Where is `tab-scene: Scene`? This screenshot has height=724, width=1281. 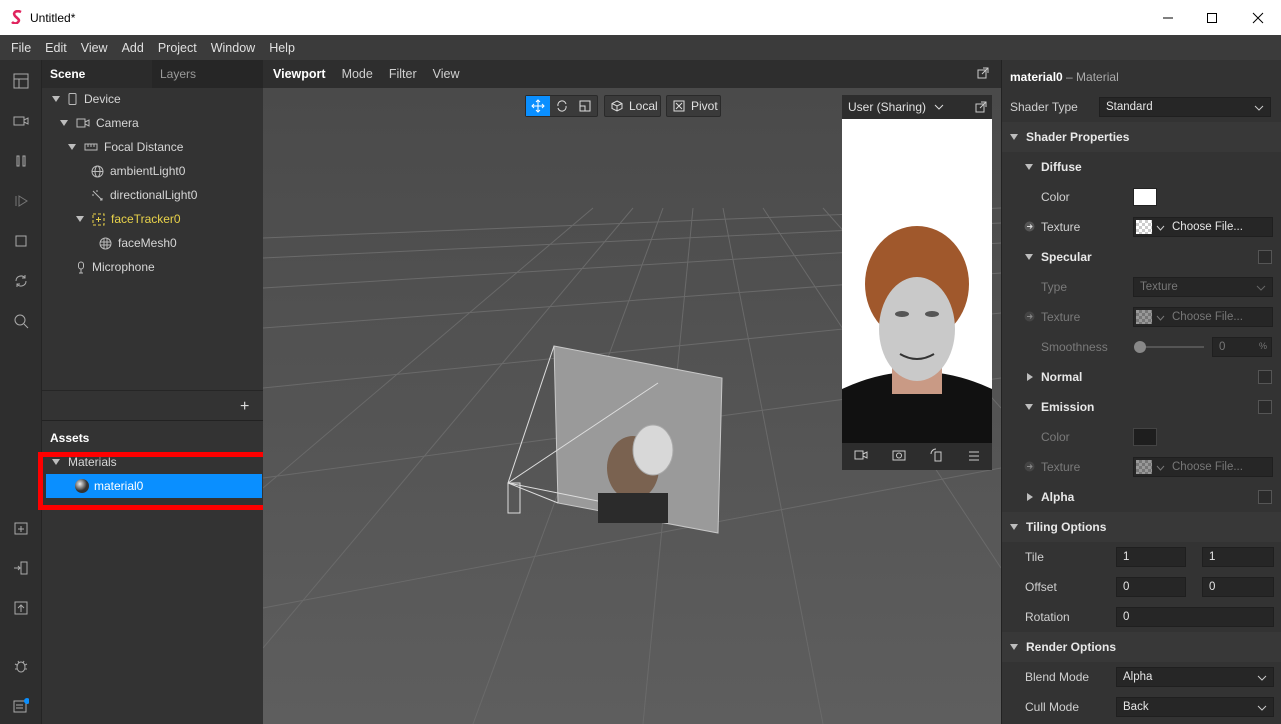
tab-scene: Scene is located at coordinates (97, 74).